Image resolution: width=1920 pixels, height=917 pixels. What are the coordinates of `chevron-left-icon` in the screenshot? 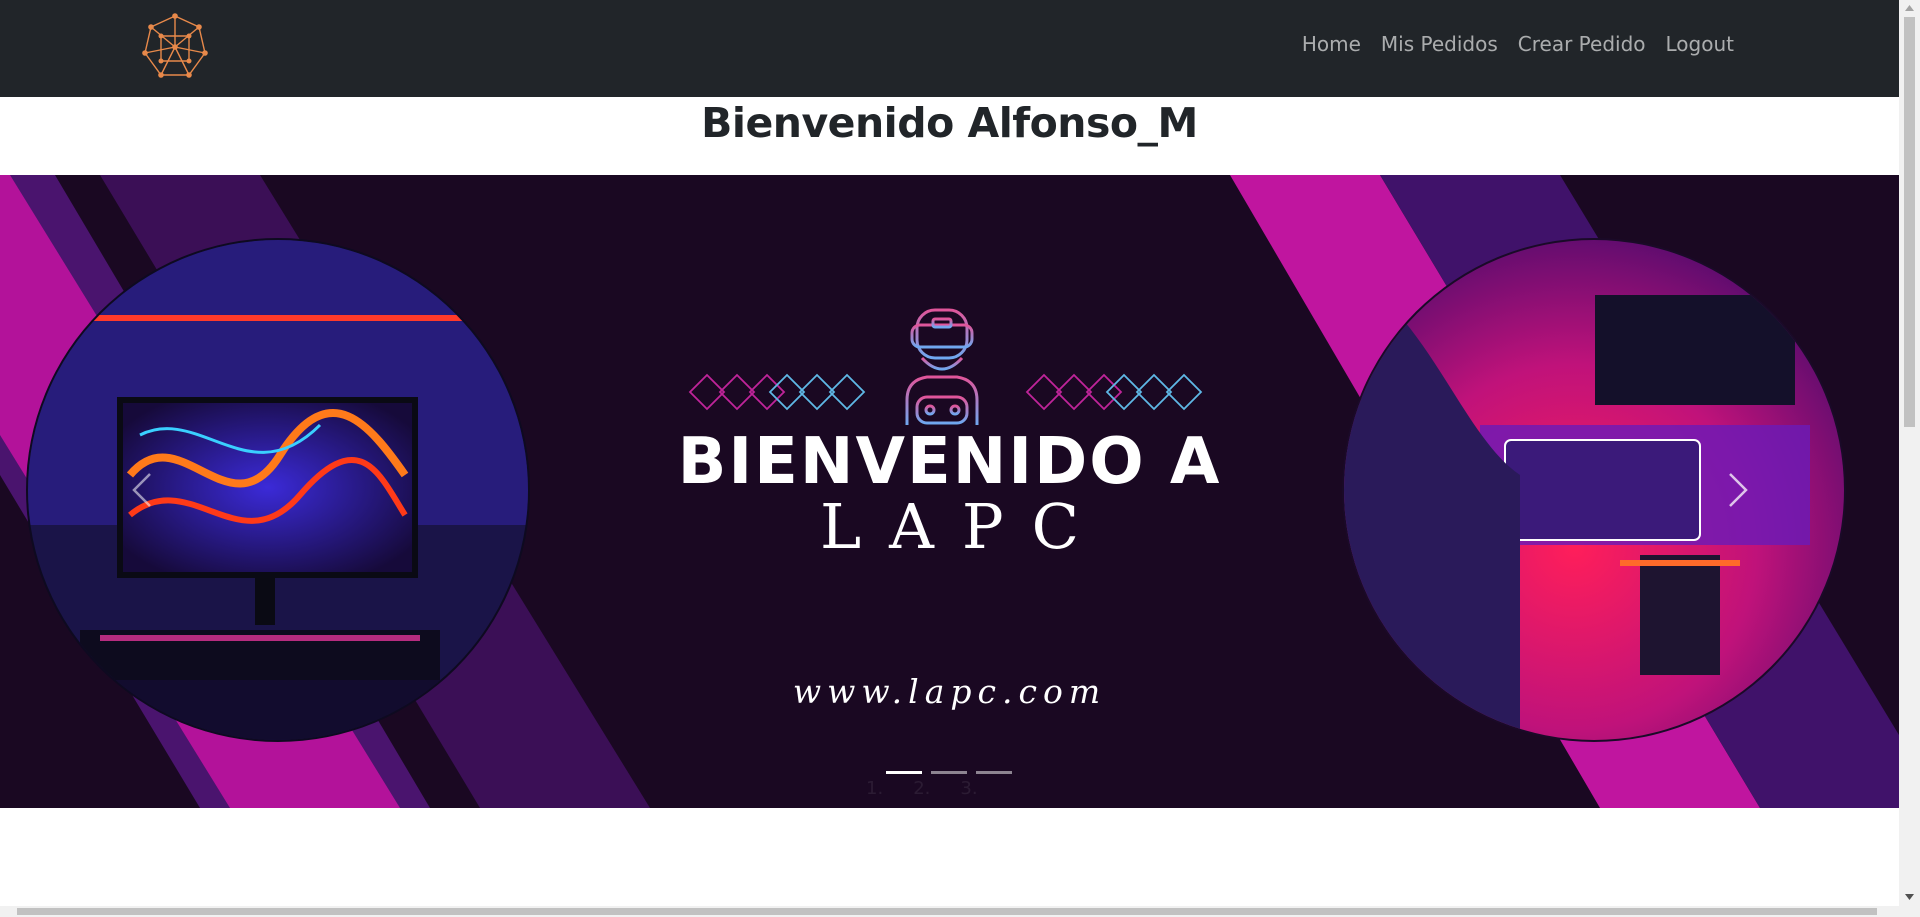 It's located at (141, 490).